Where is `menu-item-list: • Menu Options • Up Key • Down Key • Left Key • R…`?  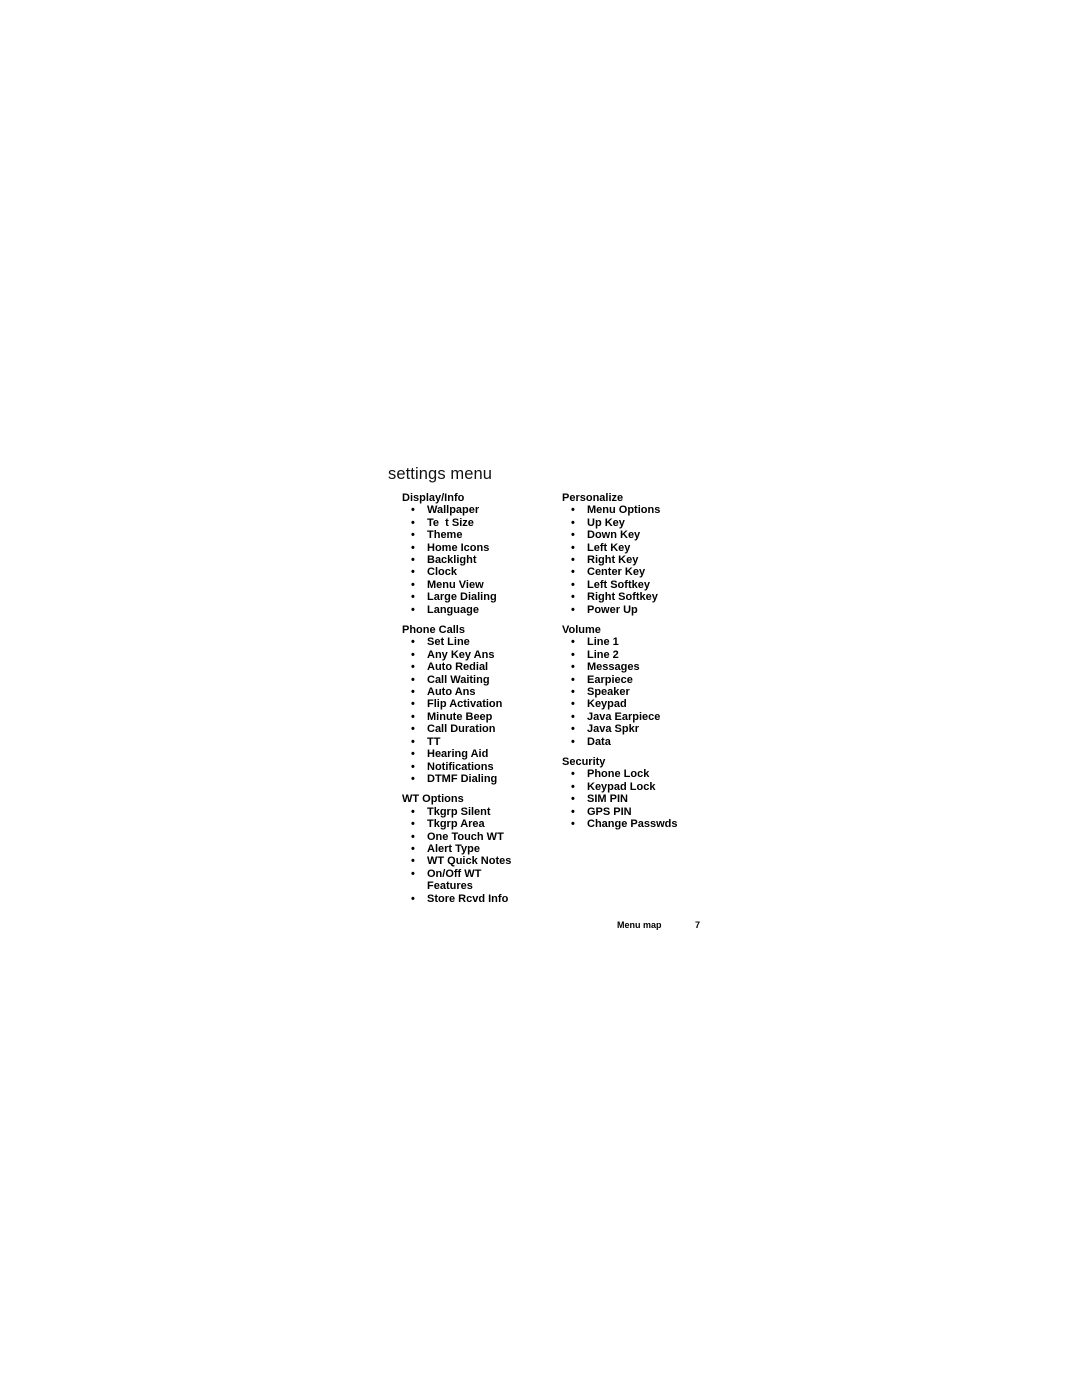
menu-item-list: • Menu Options • Up Key • Down Key • Left Key • R… is located at coordinates (637, 560).